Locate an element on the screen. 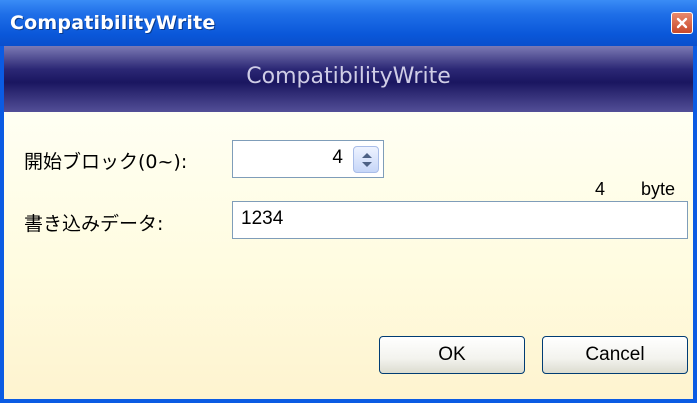 The width and height of the screenshot is (697, 403). size-value: 4 is located at coordinates (600, 189).